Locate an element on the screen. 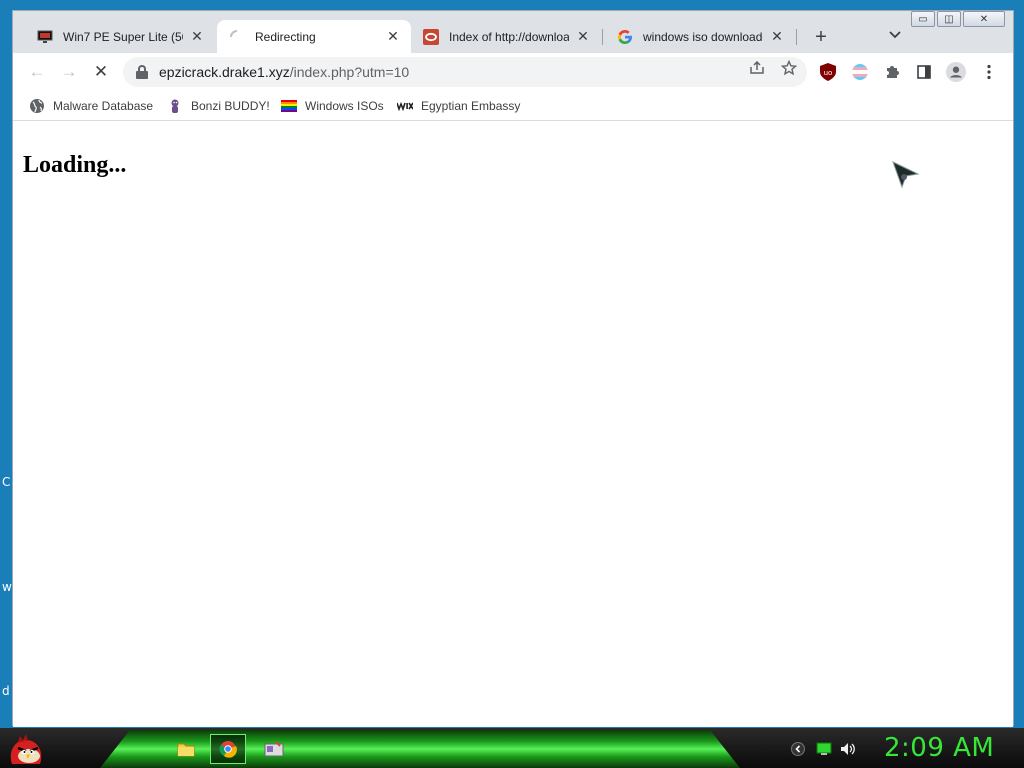 The width and height of the screenshot is (1024, 768). folder-icon is located at coordinates (186, 750).